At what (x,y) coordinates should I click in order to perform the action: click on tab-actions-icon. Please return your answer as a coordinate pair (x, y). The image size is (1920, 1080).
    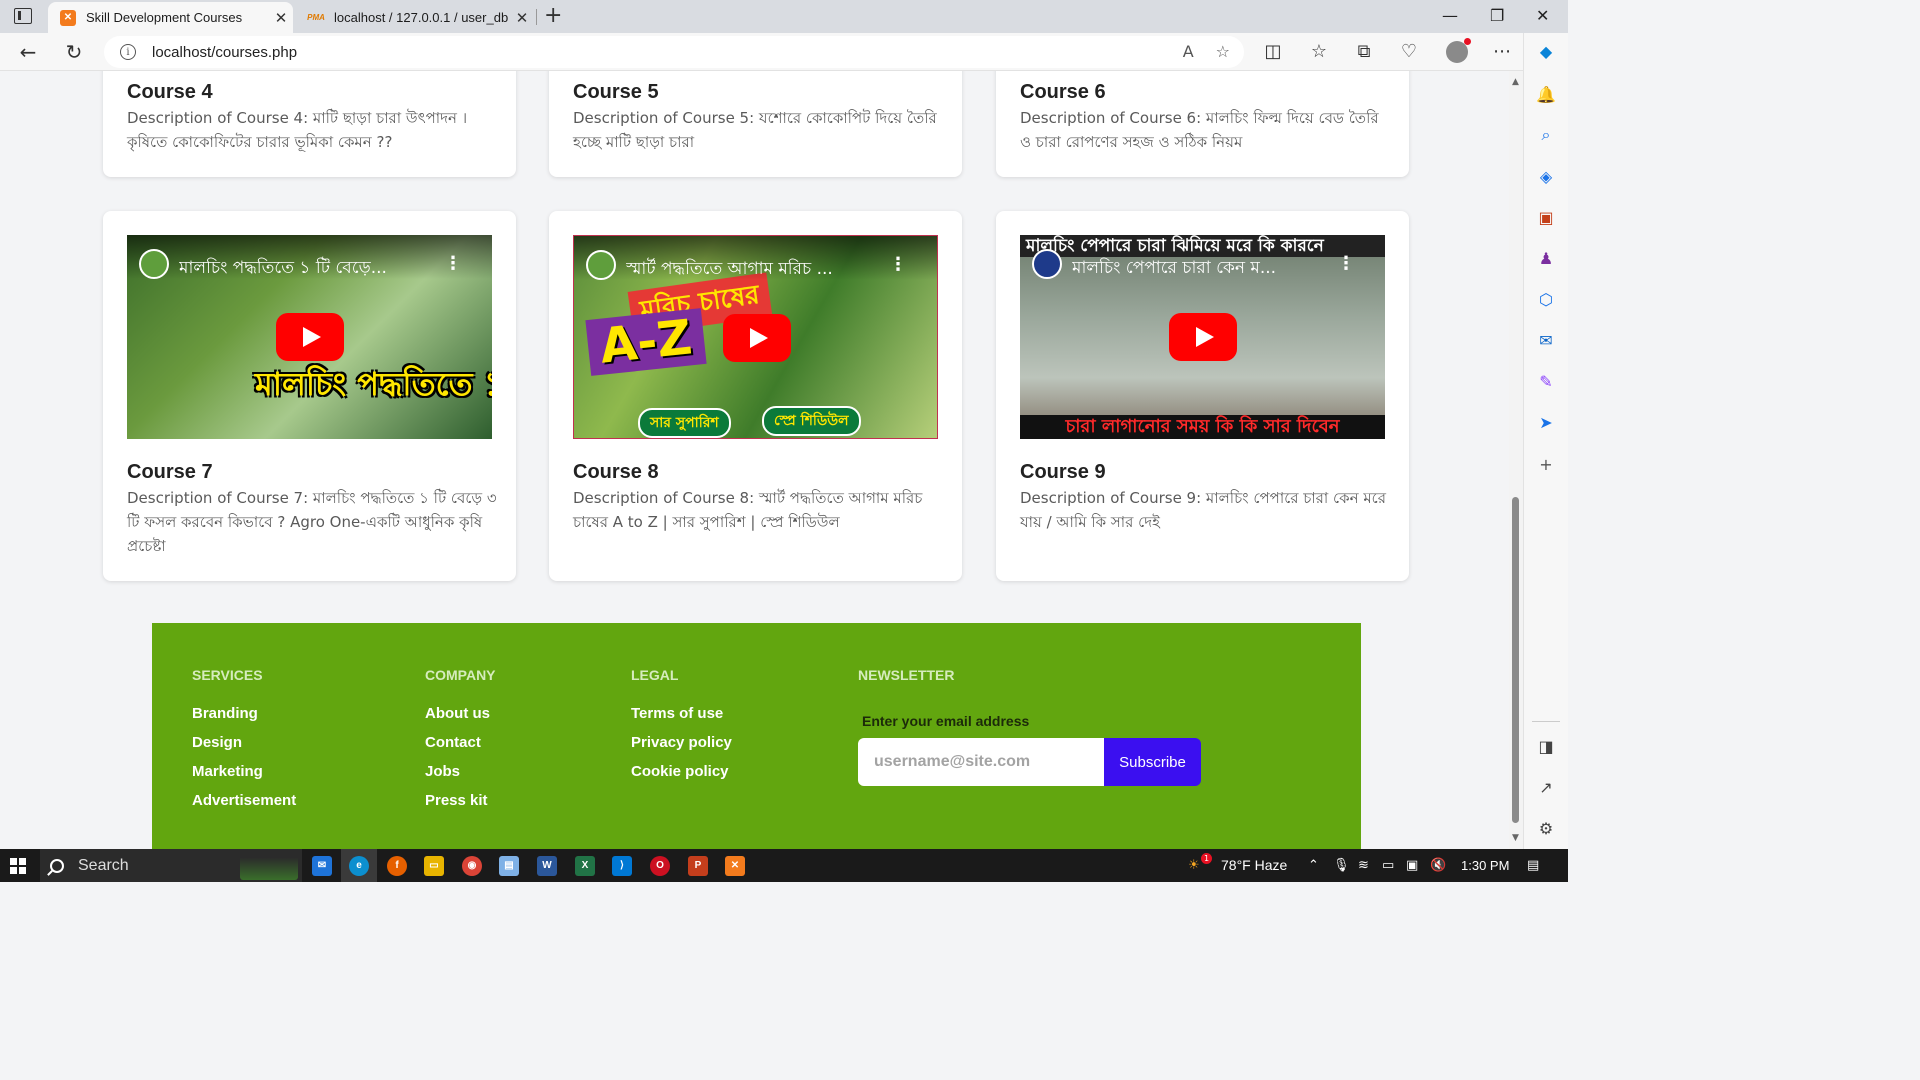
    Looking at the image, I should click on (23, 16).